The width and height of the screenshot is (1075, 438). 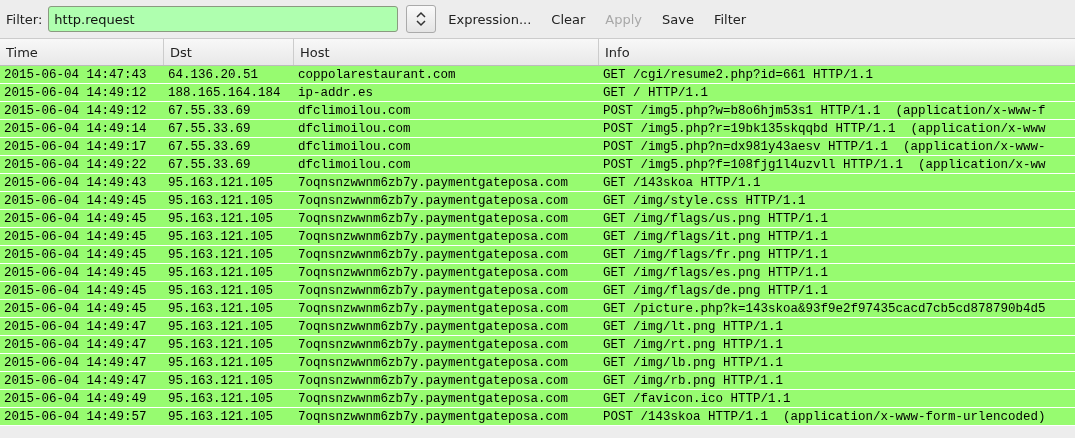 I want to click on table-cell-text: coppolarestaurant.com, so click(x=377, y=74).